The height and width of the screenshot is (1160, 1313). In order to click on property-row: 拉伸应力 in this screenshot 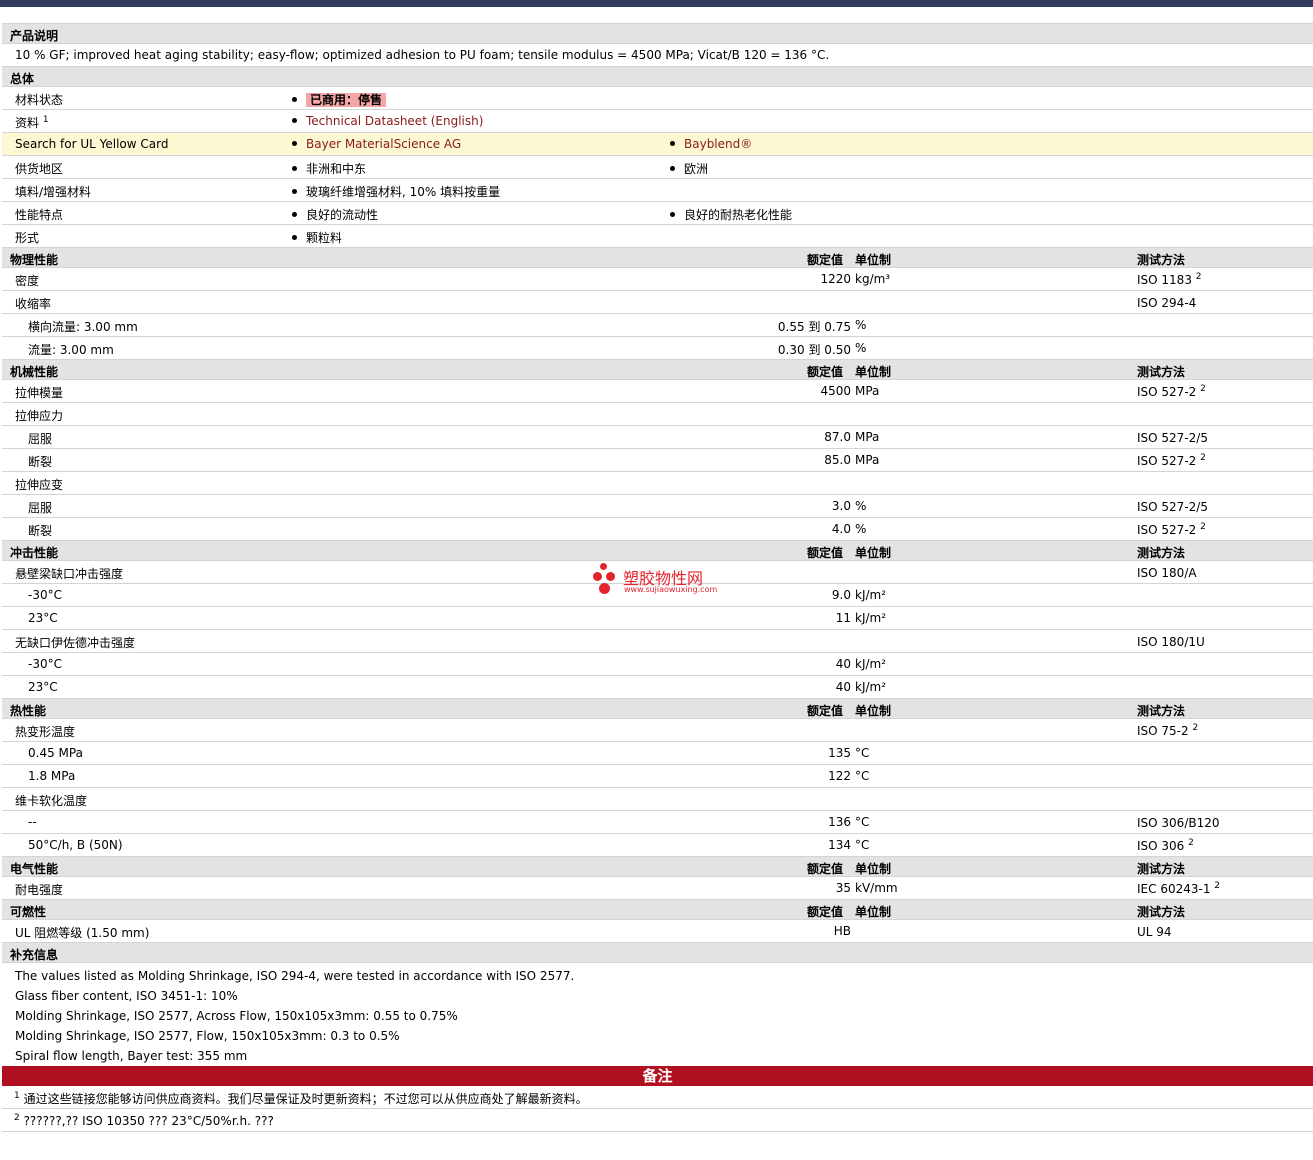, I will do `click(657, 413)`.